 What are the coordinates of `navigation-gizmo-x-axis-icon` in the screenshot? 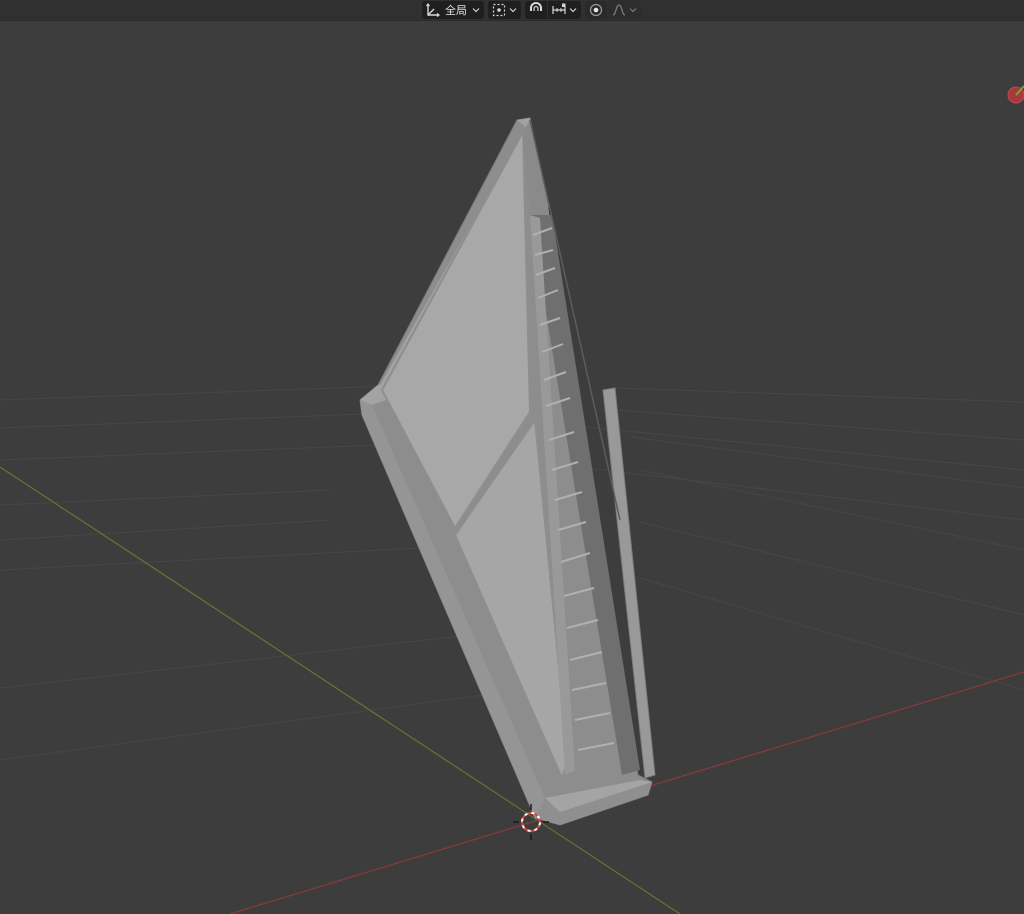 It's located at (1015, 94).